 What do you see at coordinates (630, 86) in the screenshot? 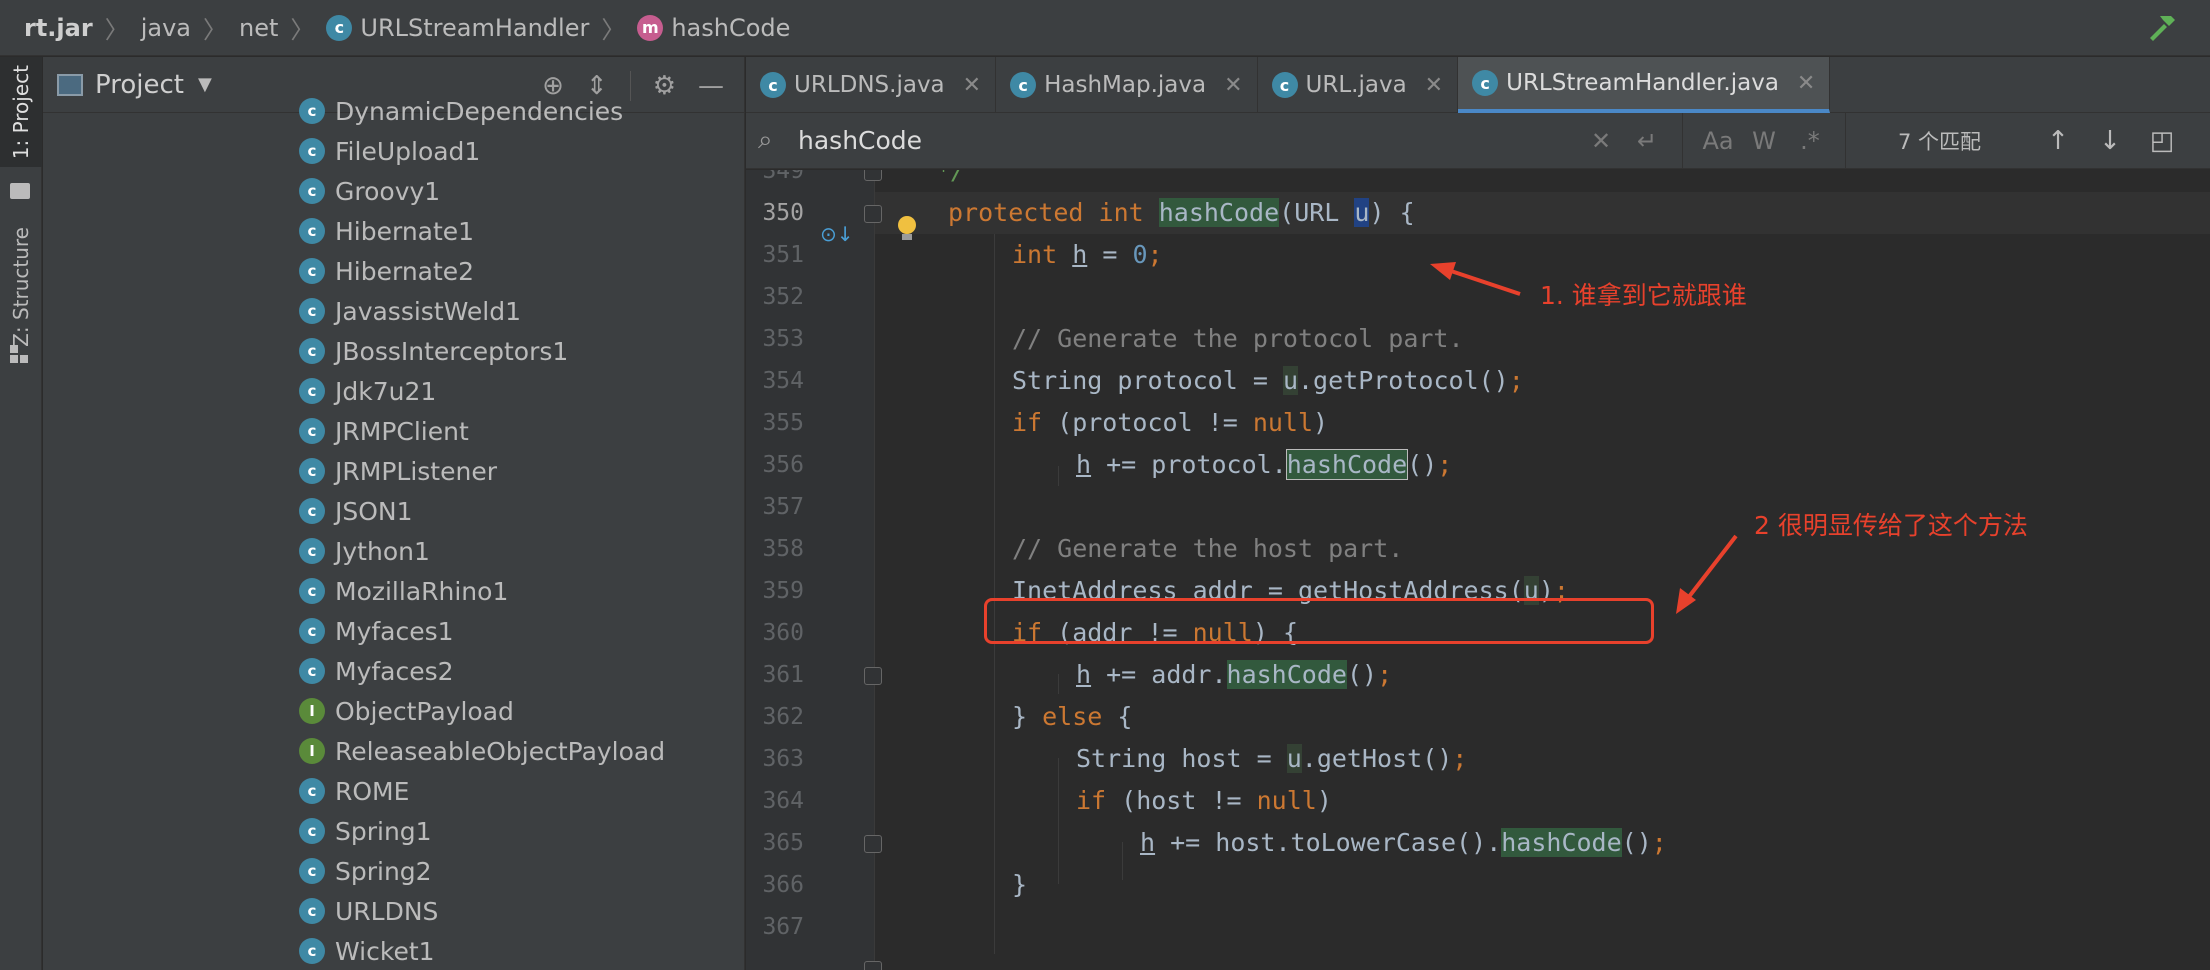
I see `toolbar-divider` at bounding box center [630, 86].